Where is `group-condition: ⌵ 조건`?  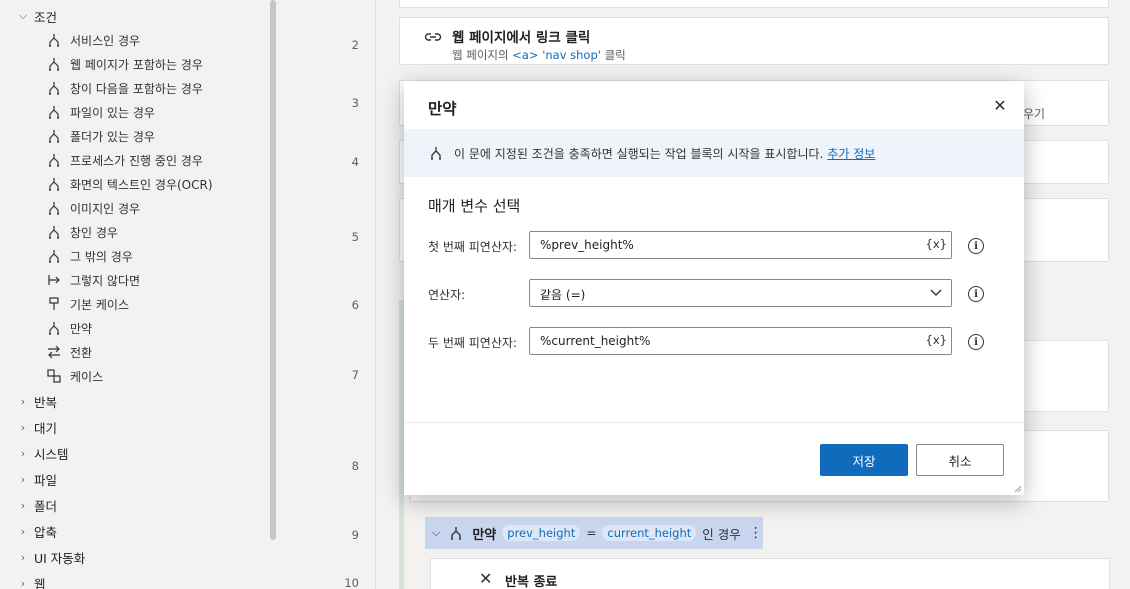
group-condition: ⌵ 조건 is located at coordinates (134, 16).